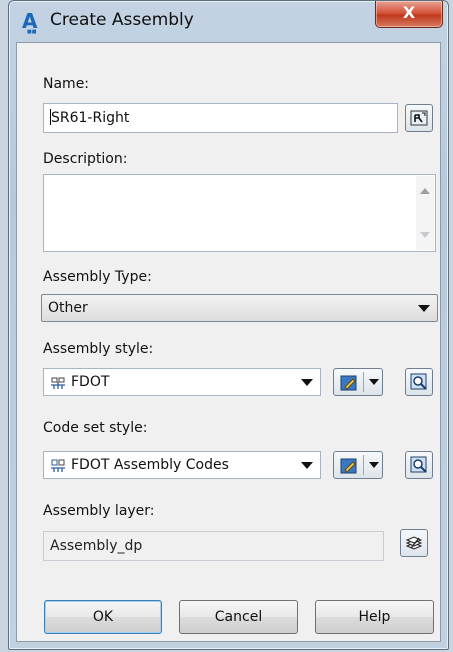 This screenshot has height=652, width=453. Describe the element at coordinates (425, 235) in the screenshot. I see `scroll-down-icon` at that location.